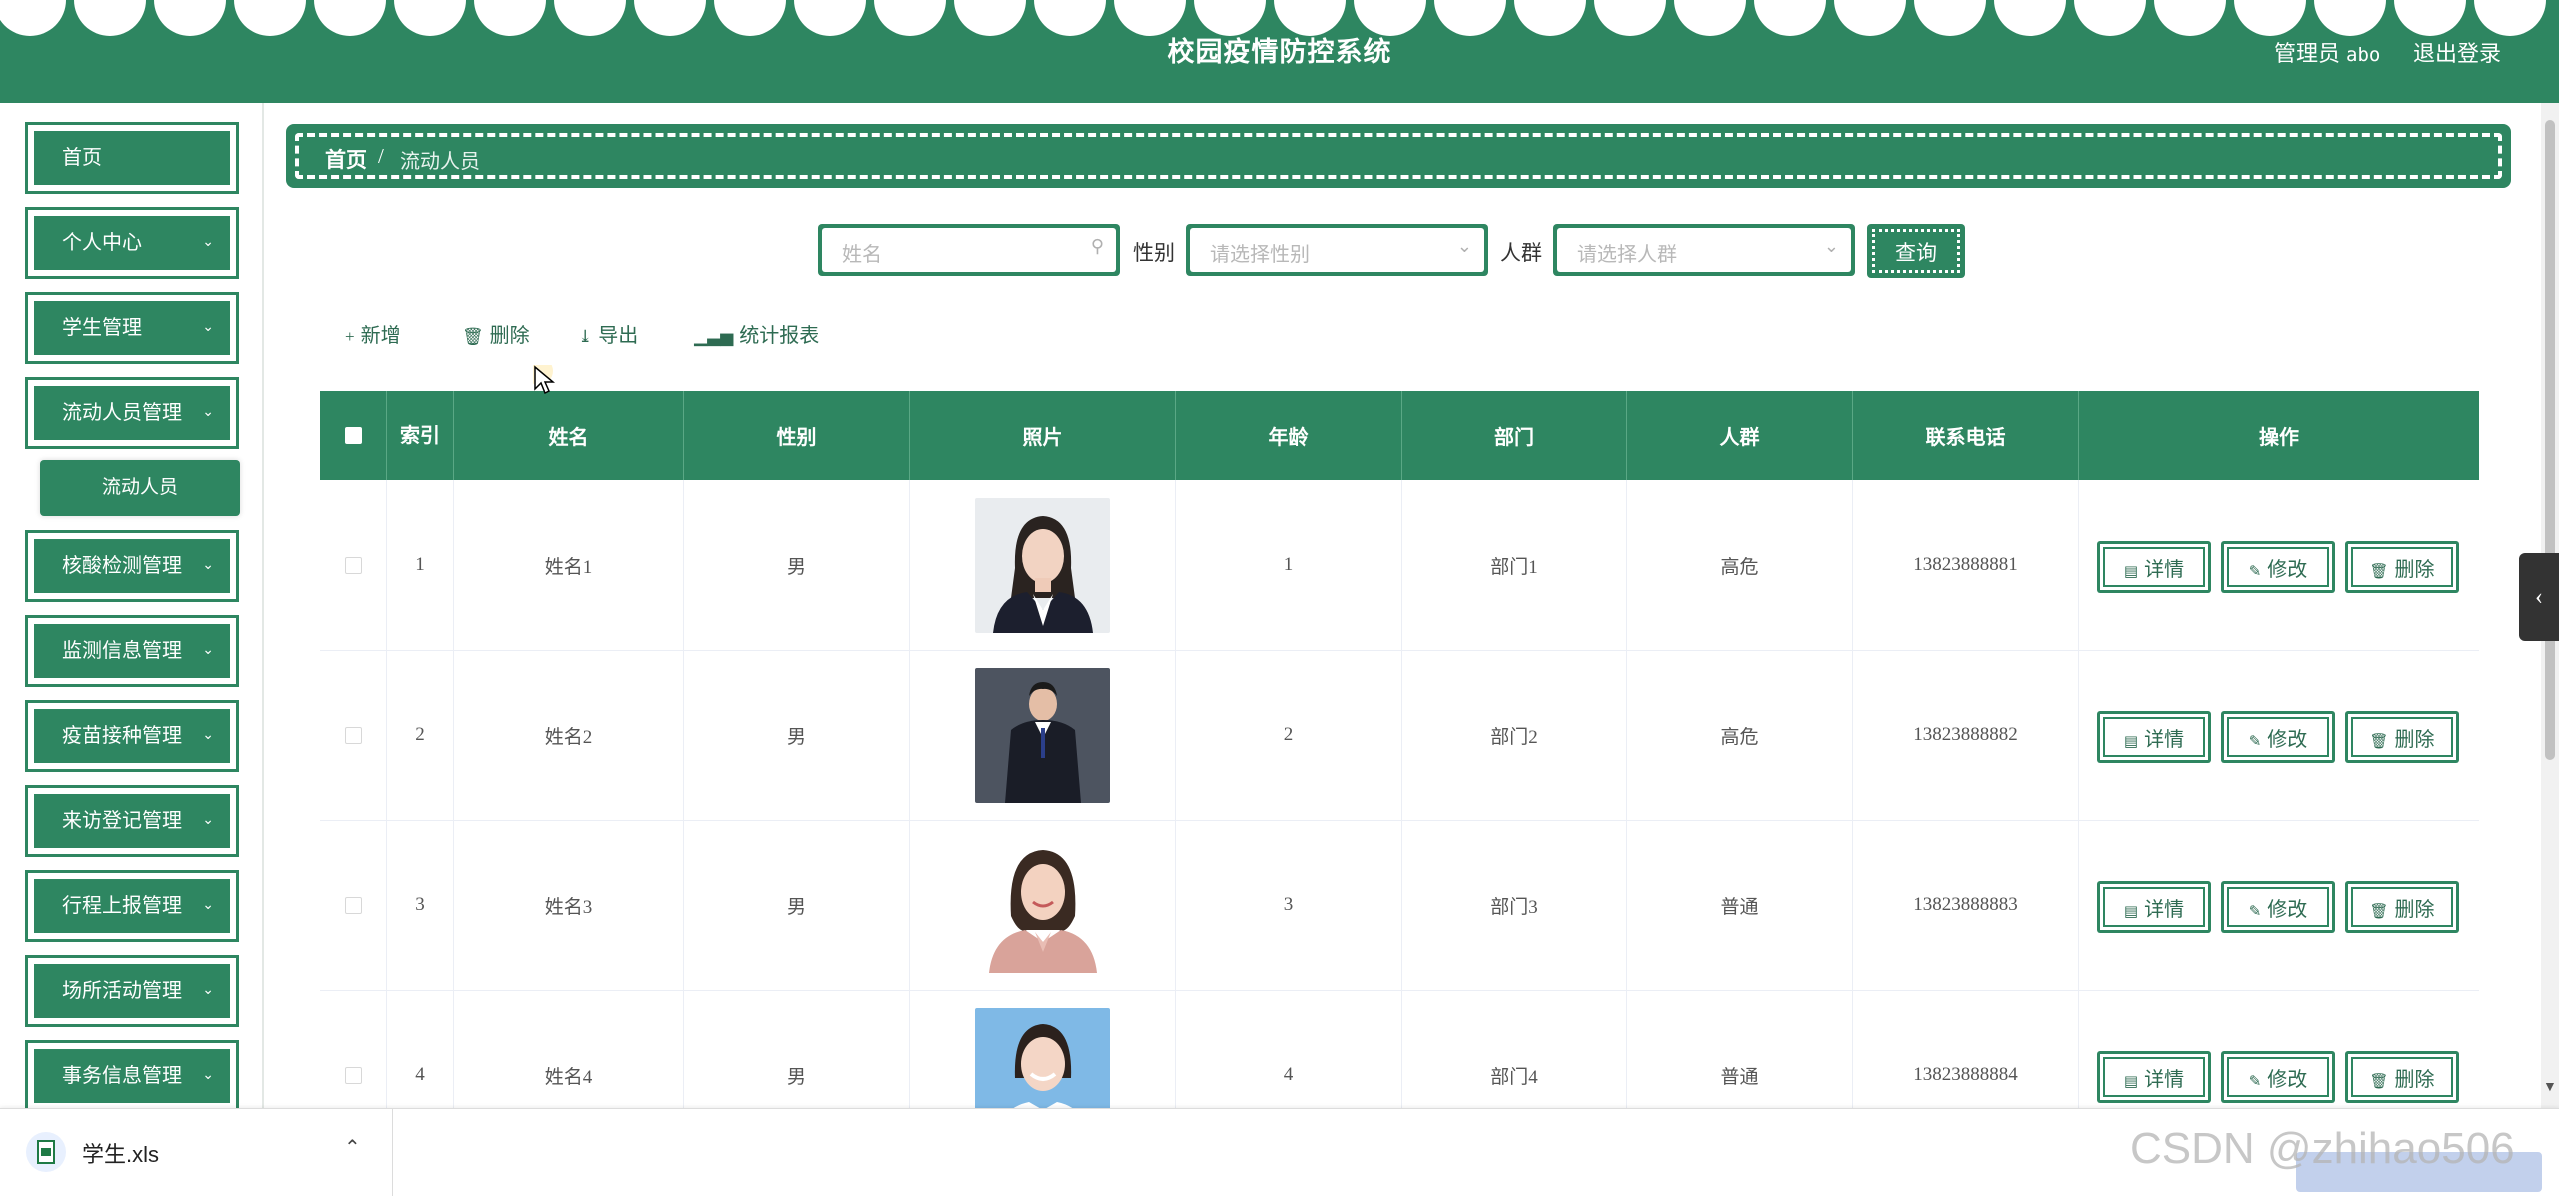 This screenshot has width=2559, height=1196. Describe the element at coordinates (1627, 255) in the screenshot. I see `group-placeholder: 请选择人群` at that location.